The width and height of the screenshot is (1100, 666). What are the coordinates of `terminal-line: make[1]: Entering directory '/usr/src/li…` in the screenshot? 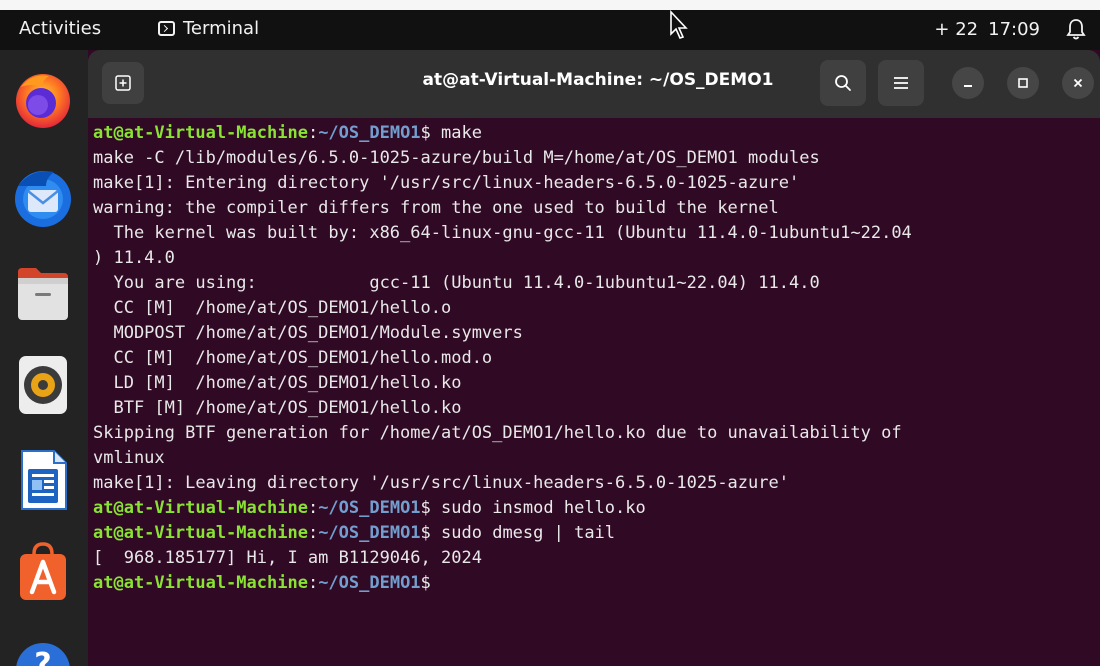 It's located at (446, 183).